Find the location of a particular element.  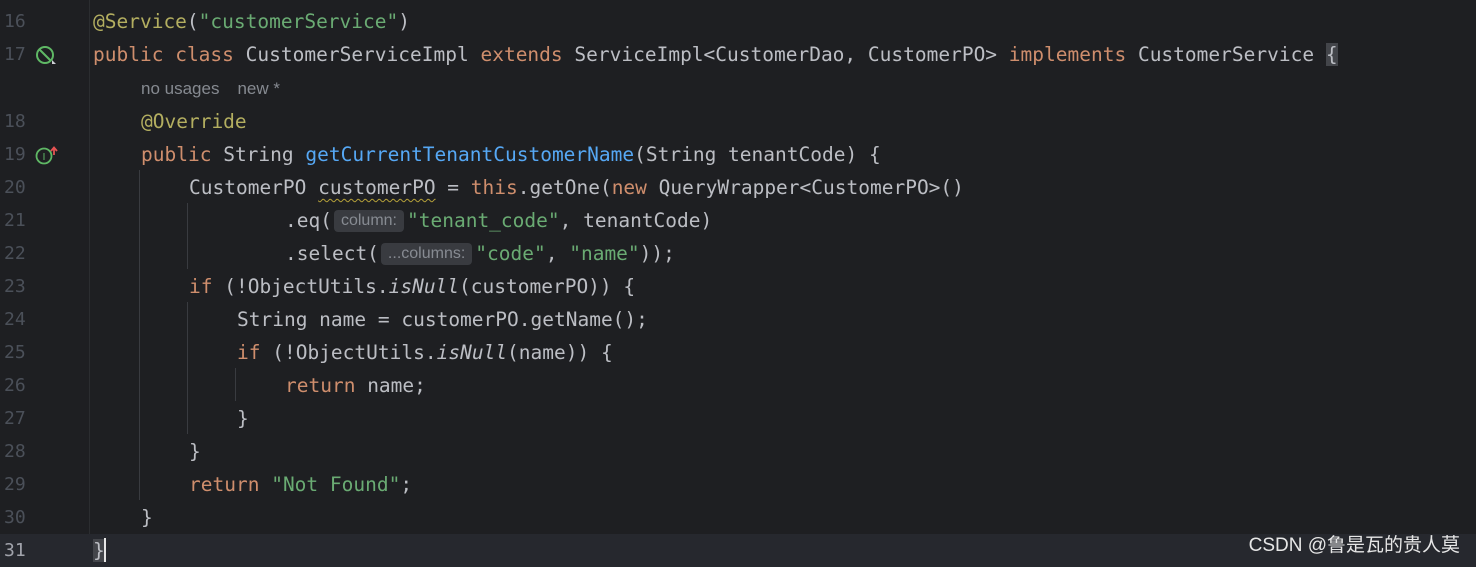

parameter-hint: ...columns: is located at coordinates (426, 254).